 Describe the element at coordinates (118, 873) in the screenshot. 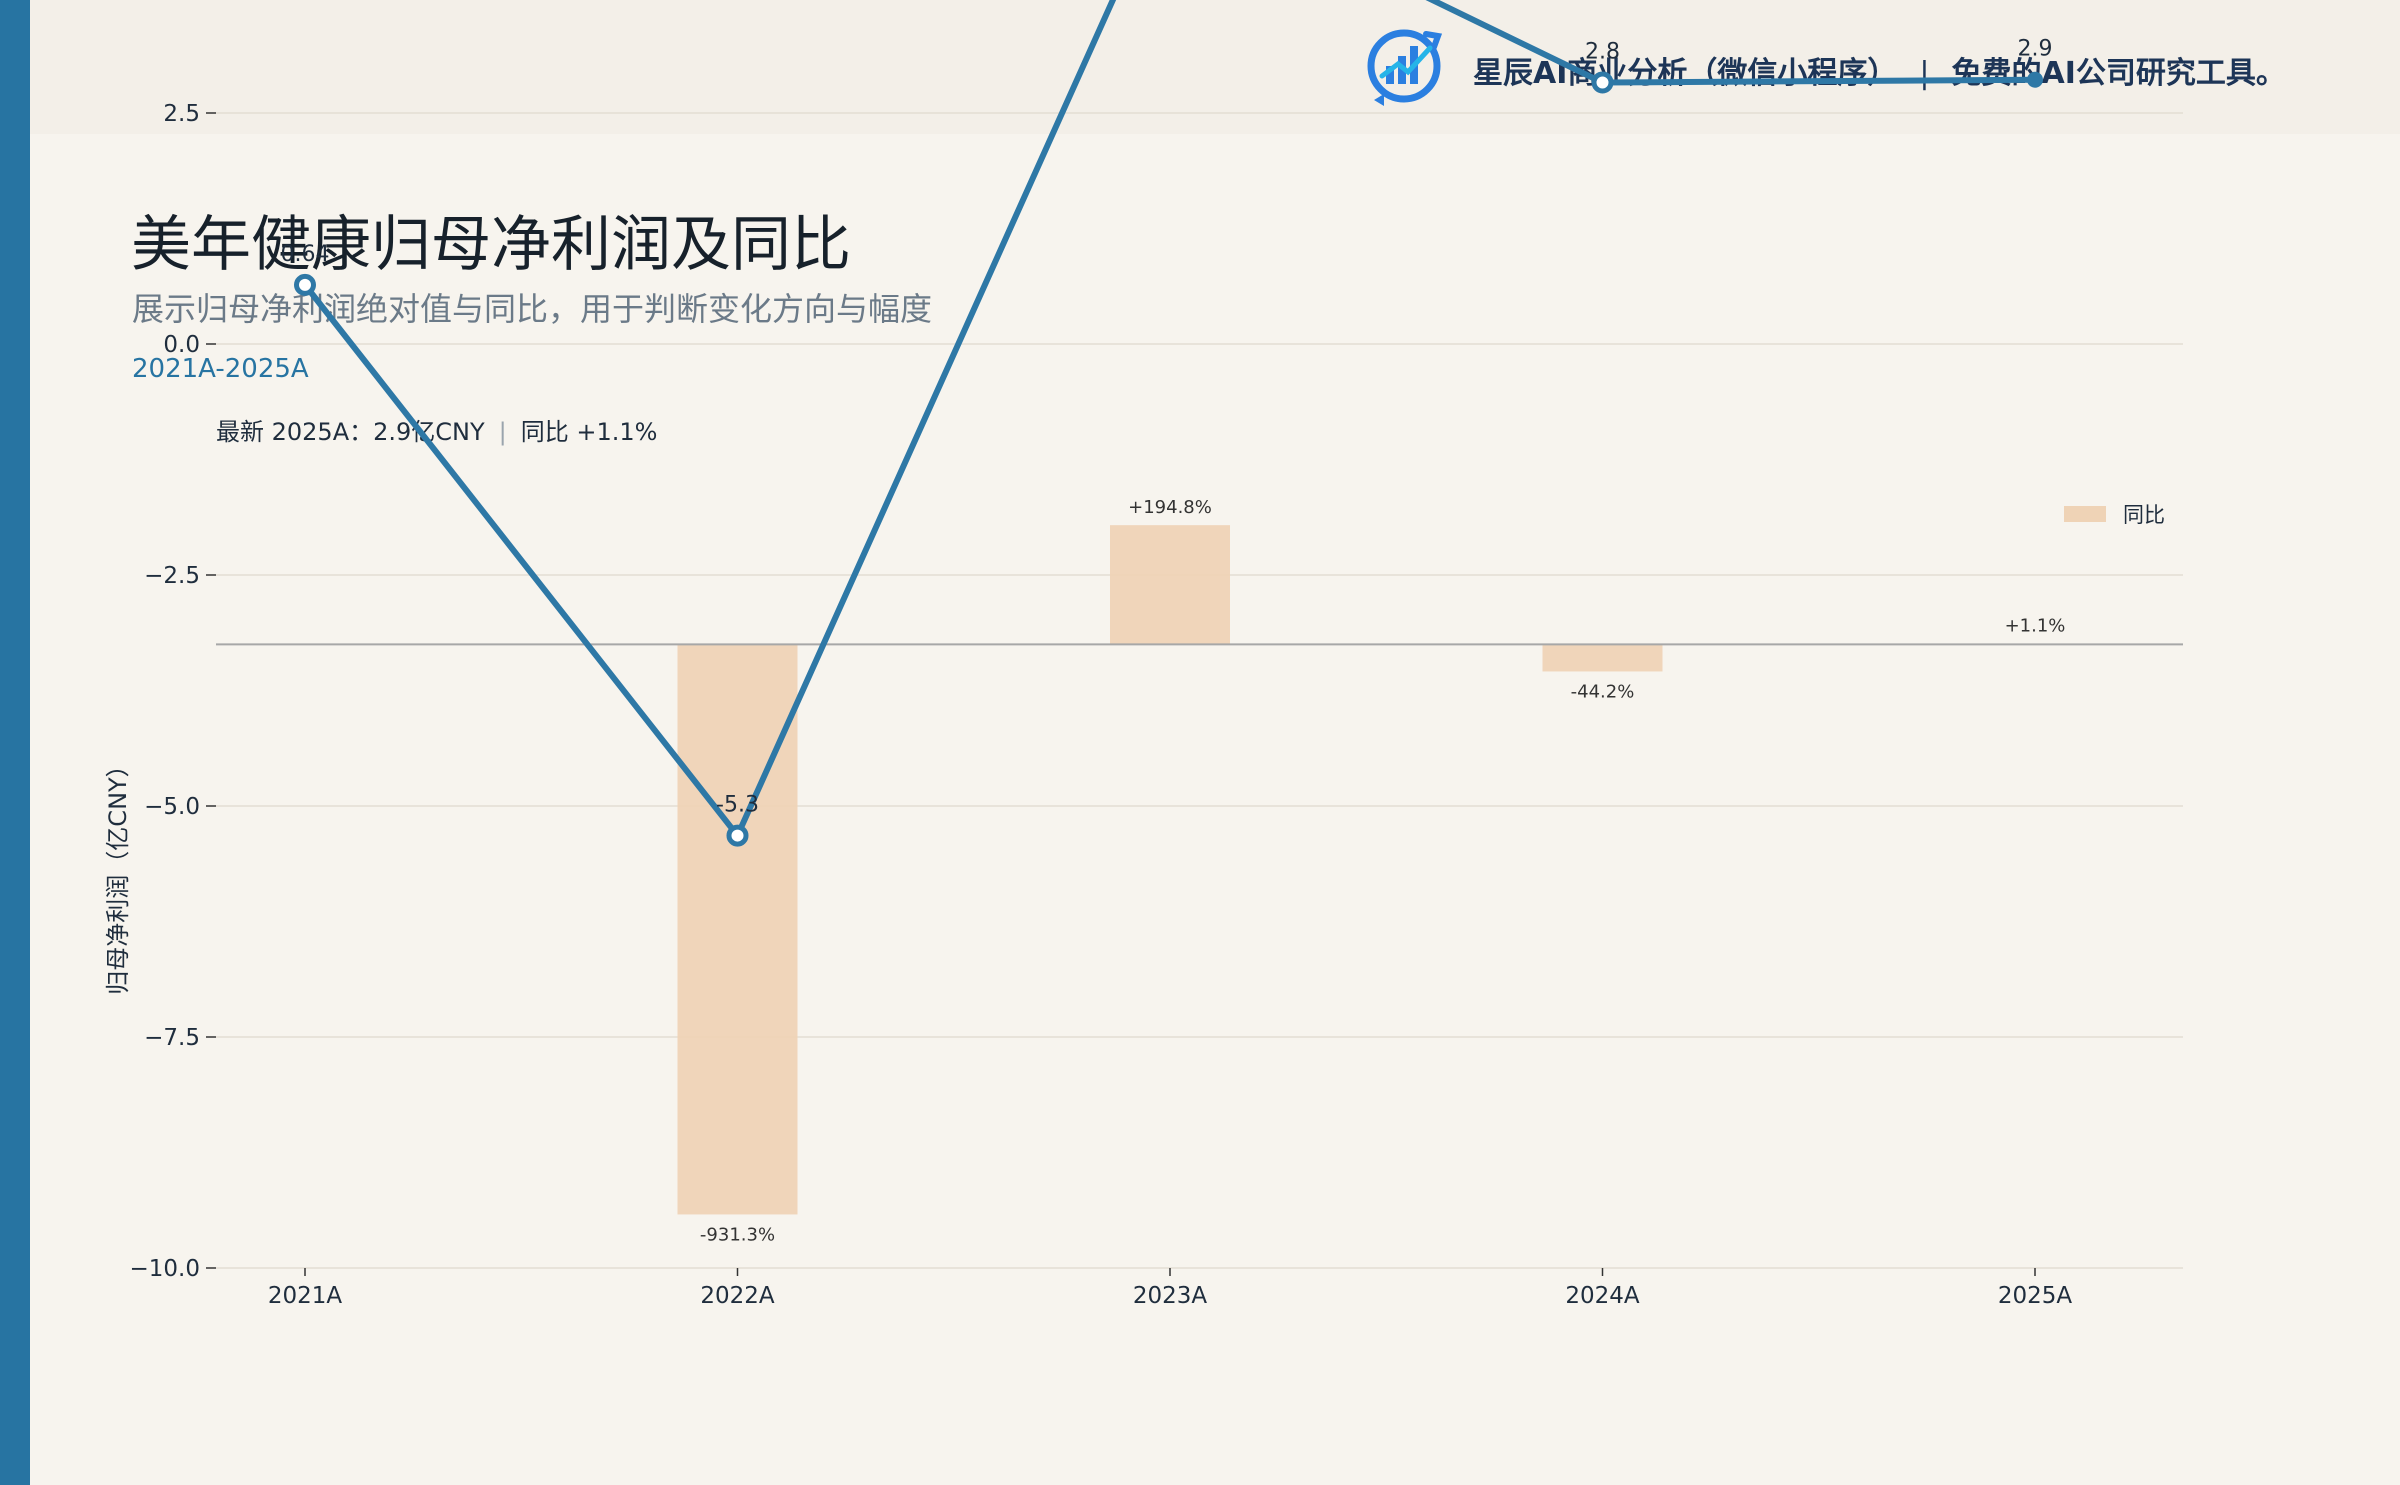

I see `y-axis-label: 归母净利润（亿CNY）` at that location.